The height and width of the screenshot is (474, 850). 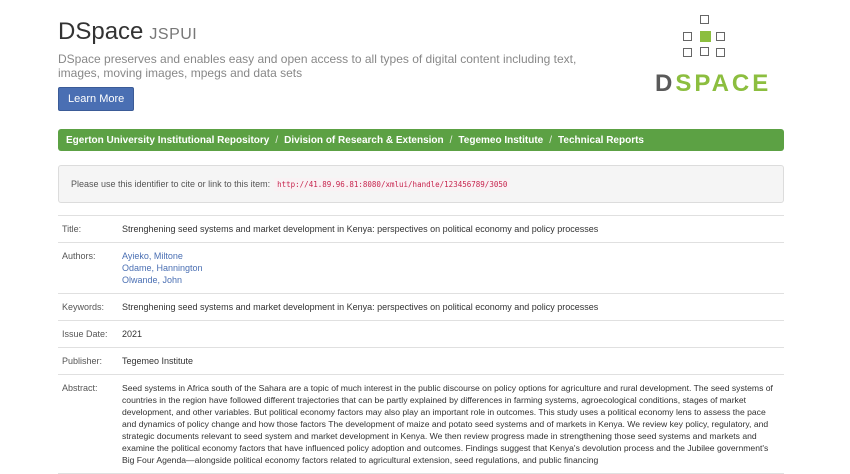 I want to click on metadata-value: Tegemeo Institute, so click(x=158, y=361).